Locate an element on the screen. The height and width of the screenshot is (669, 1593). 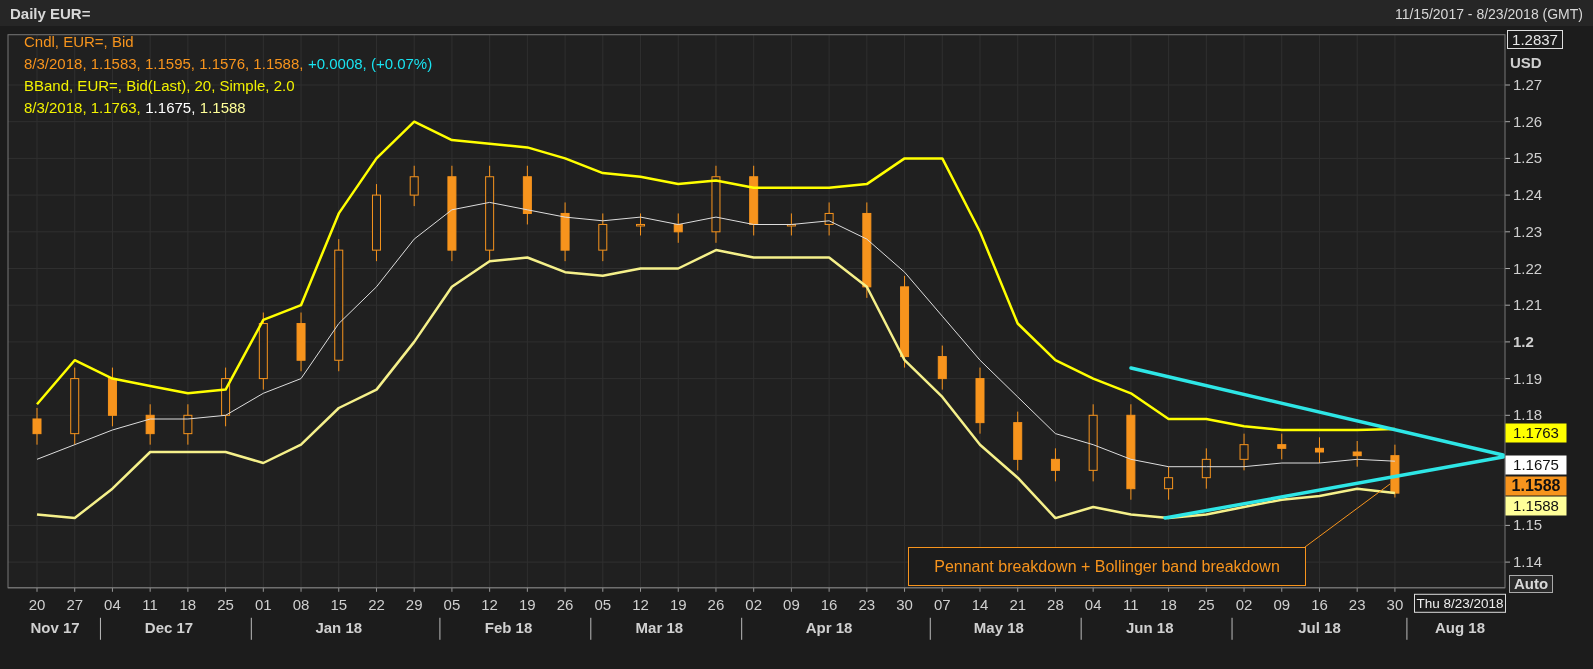
month-label: Dec 17 is located at coordinates (169, 627).